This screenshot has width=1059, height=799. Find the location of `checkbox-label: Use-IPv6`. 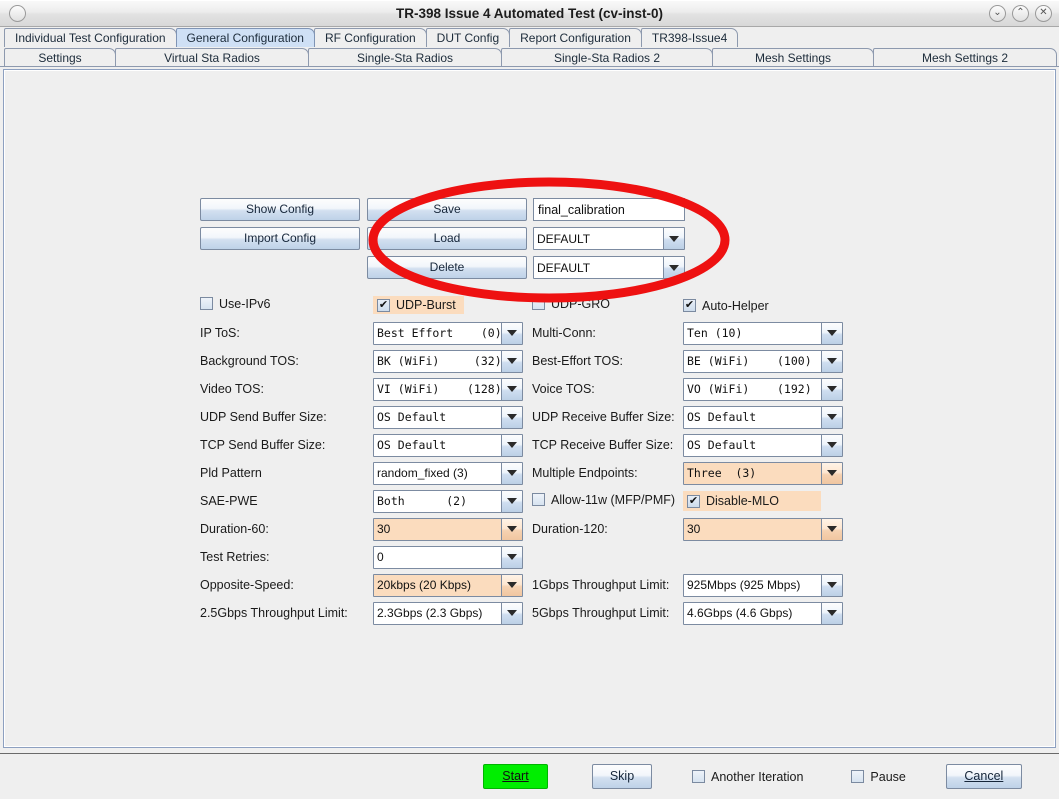

checkbox-label: Use-IPv6 is located at coordinates (245, 303).